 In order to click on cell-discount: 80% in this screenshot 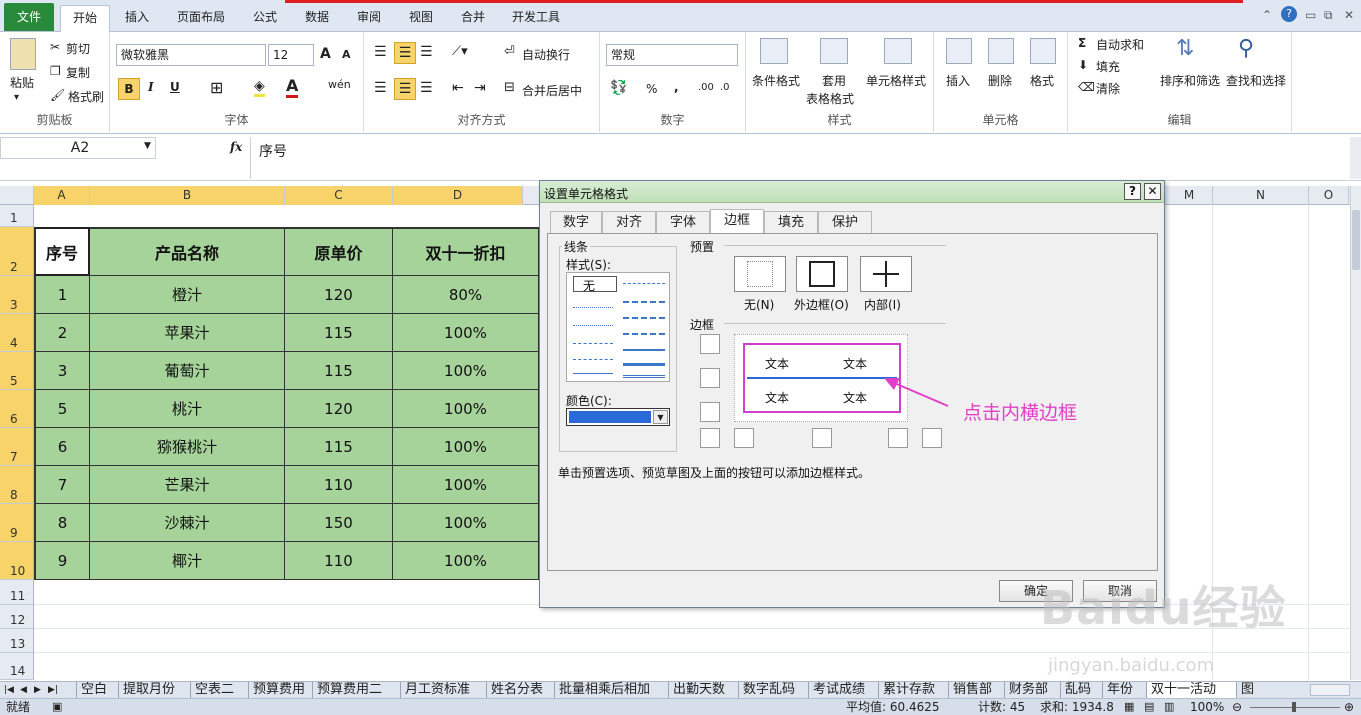, I will do `click(466, 295)`.